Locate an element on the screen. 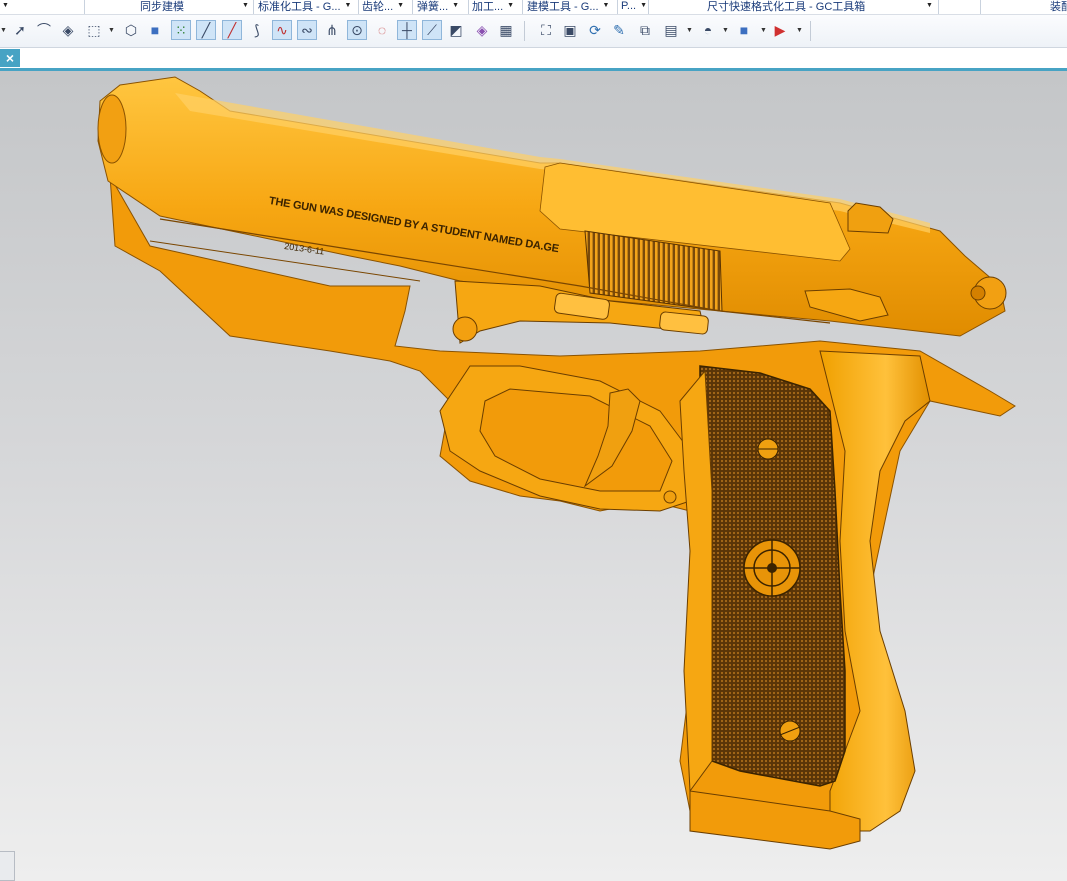 The image size is (1067, 881). display-icon: ◓ is located at coordinates (708, 30).